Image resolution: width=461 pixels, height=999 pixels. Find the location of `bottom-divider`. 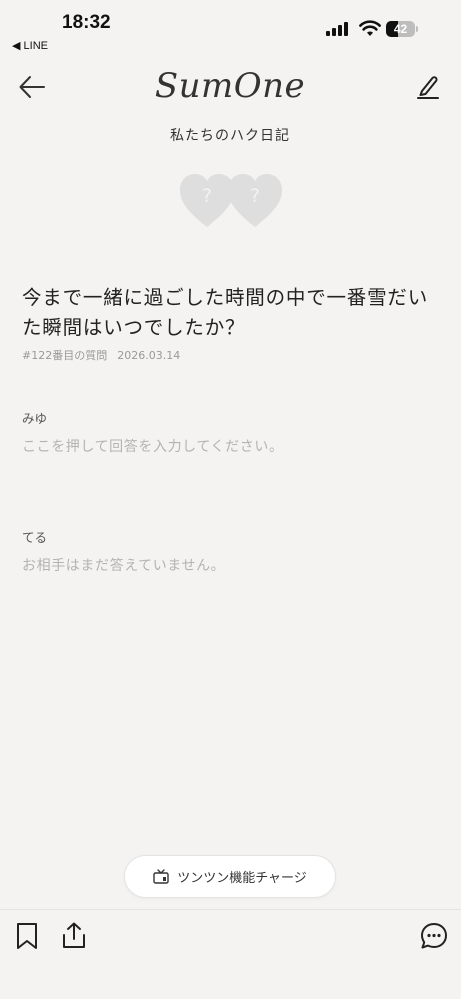

bottom-divider is located at coordinates (230, 909).